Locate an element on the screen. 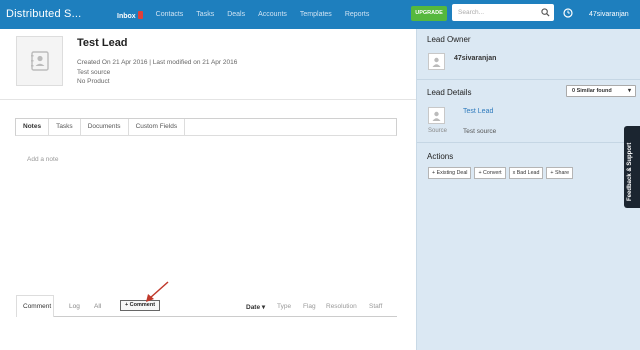 This screenshot has width=640, height=350. divider is located at coordinates (208, 99).